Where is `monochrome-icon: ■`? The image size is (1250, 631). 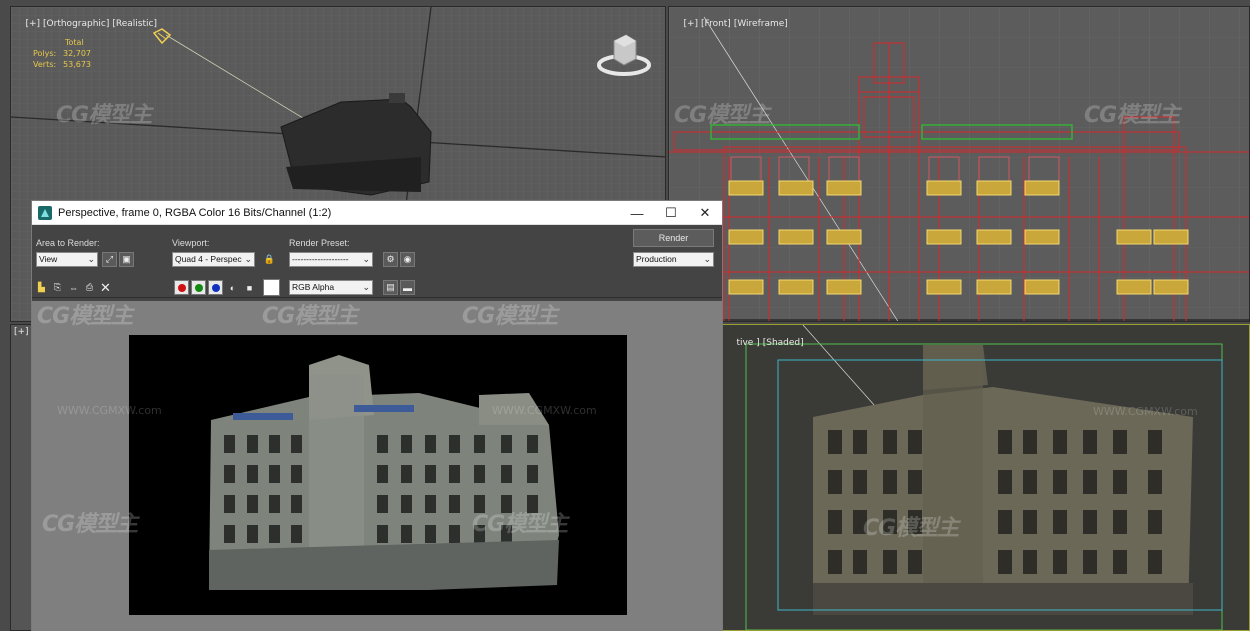
monochrome-icon: ■ is located at coordinates (249, 287).